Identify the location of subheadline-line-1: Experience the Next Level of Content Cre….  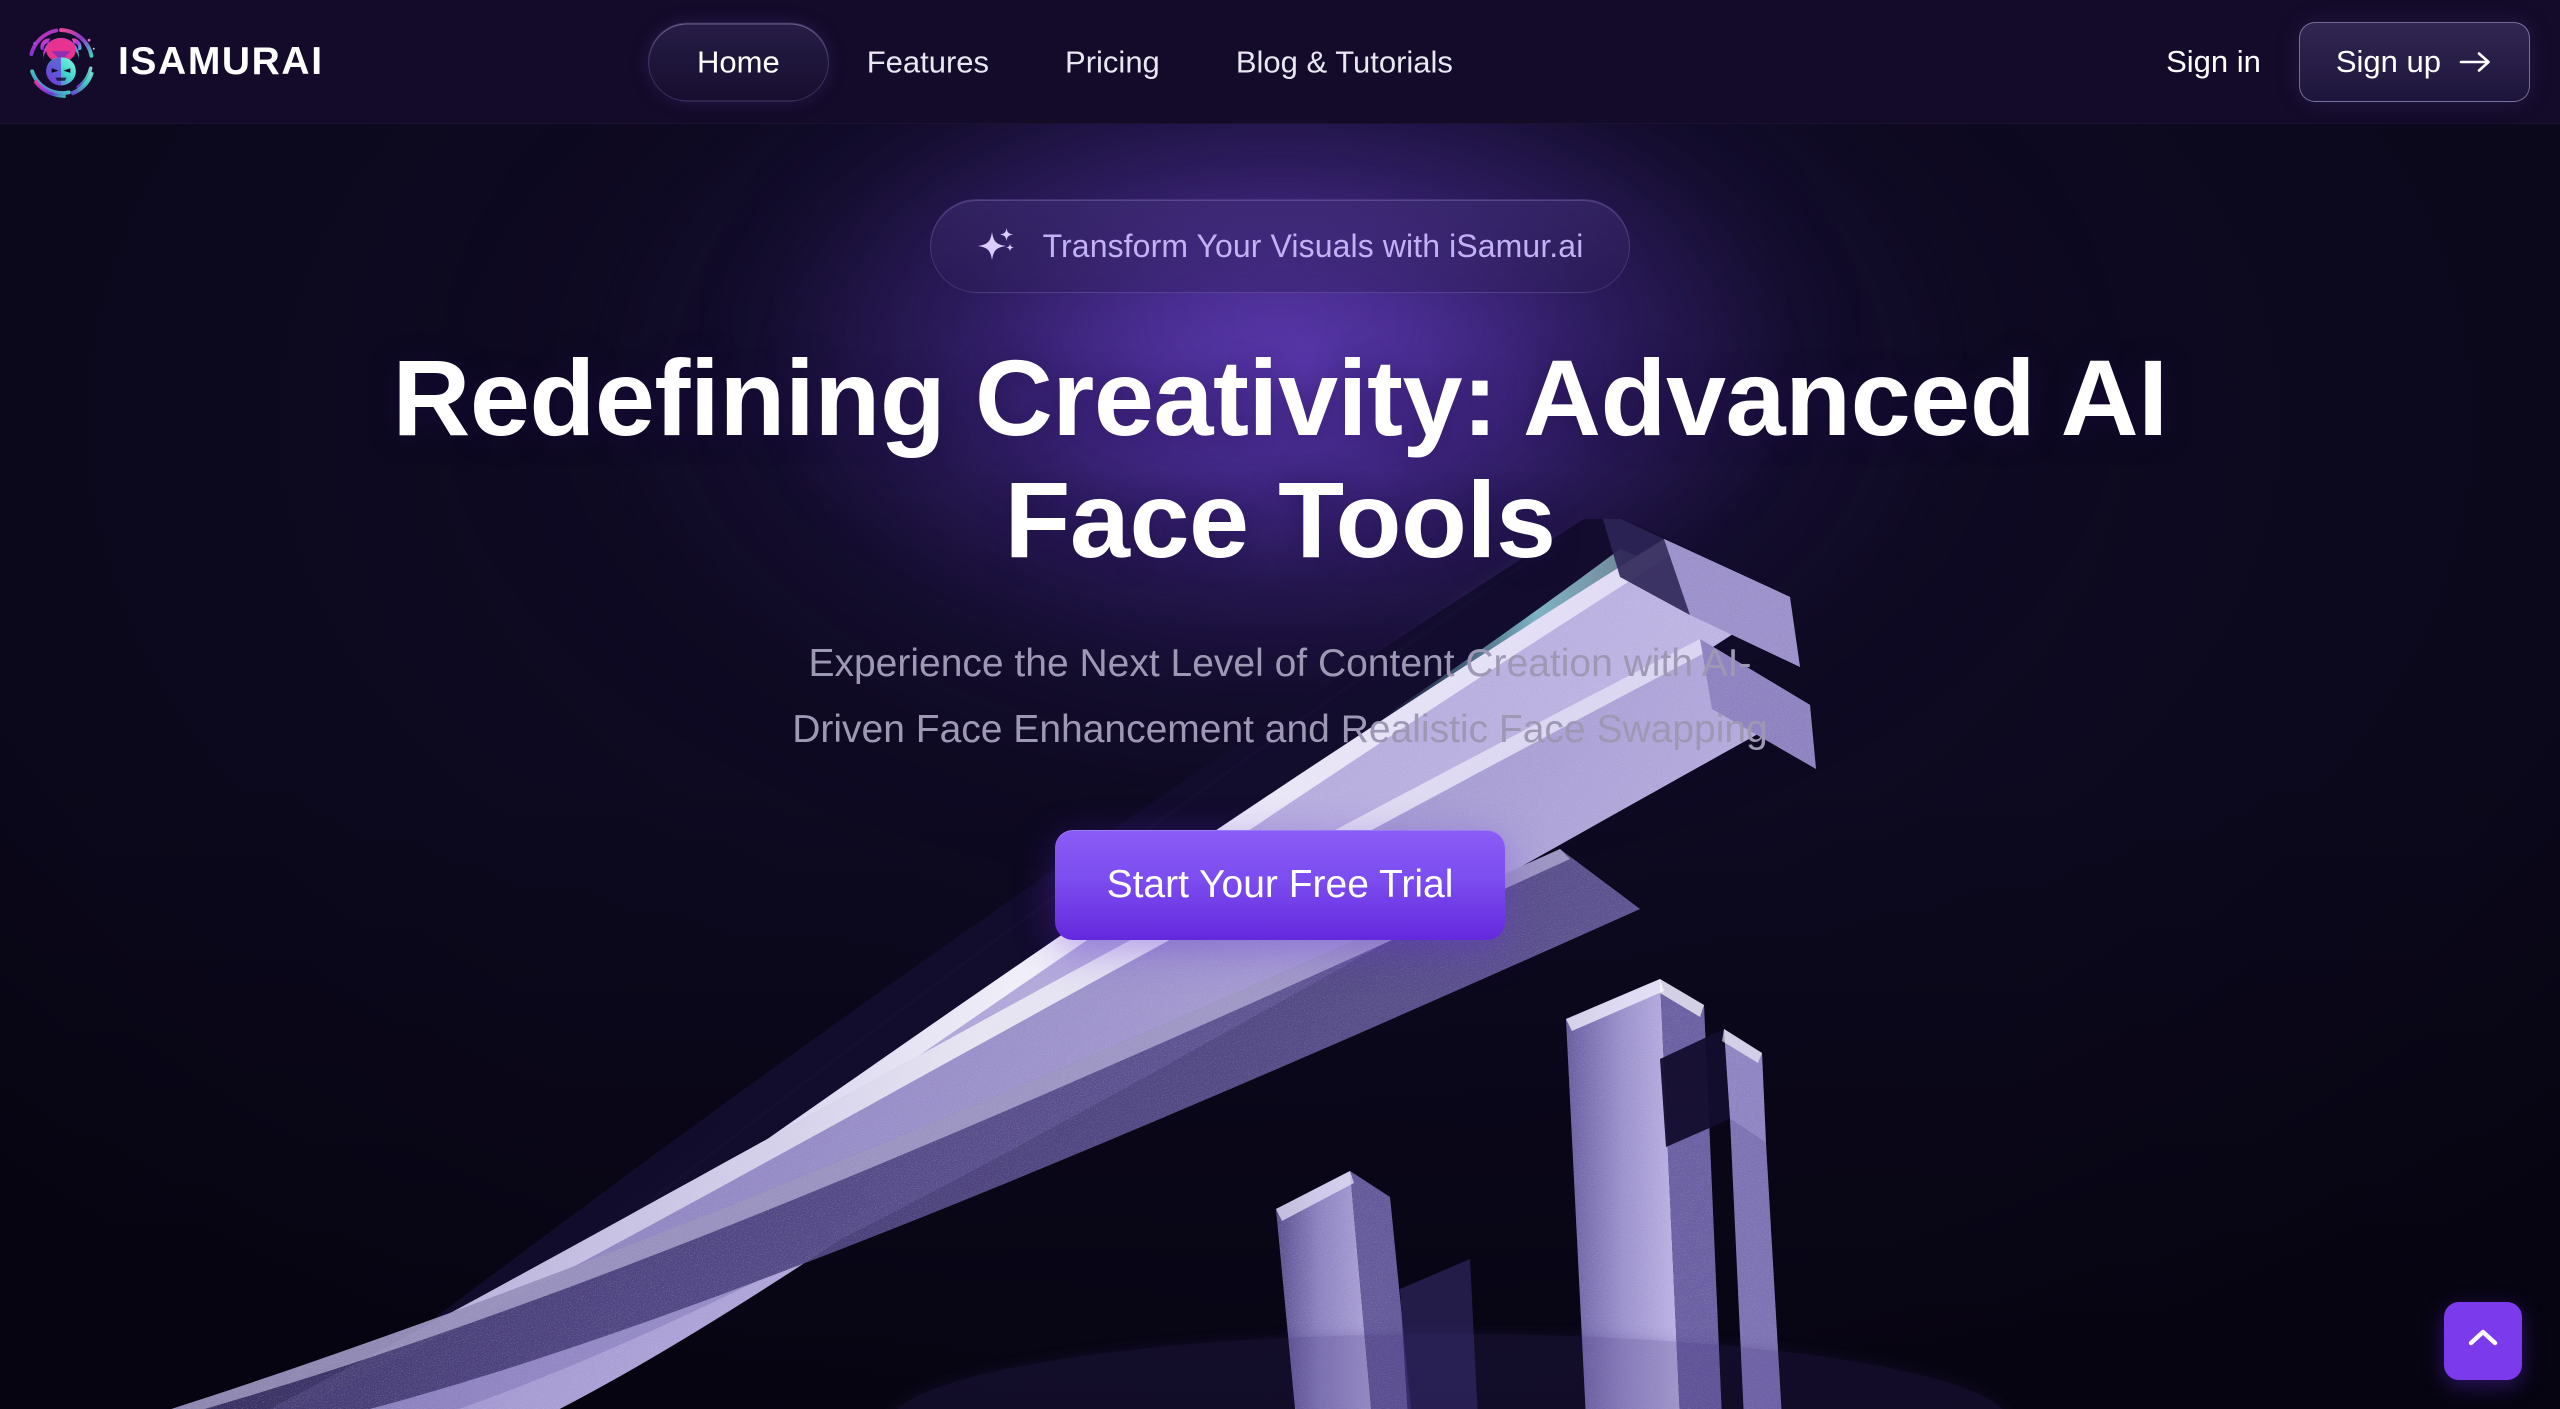
(1280, 664).